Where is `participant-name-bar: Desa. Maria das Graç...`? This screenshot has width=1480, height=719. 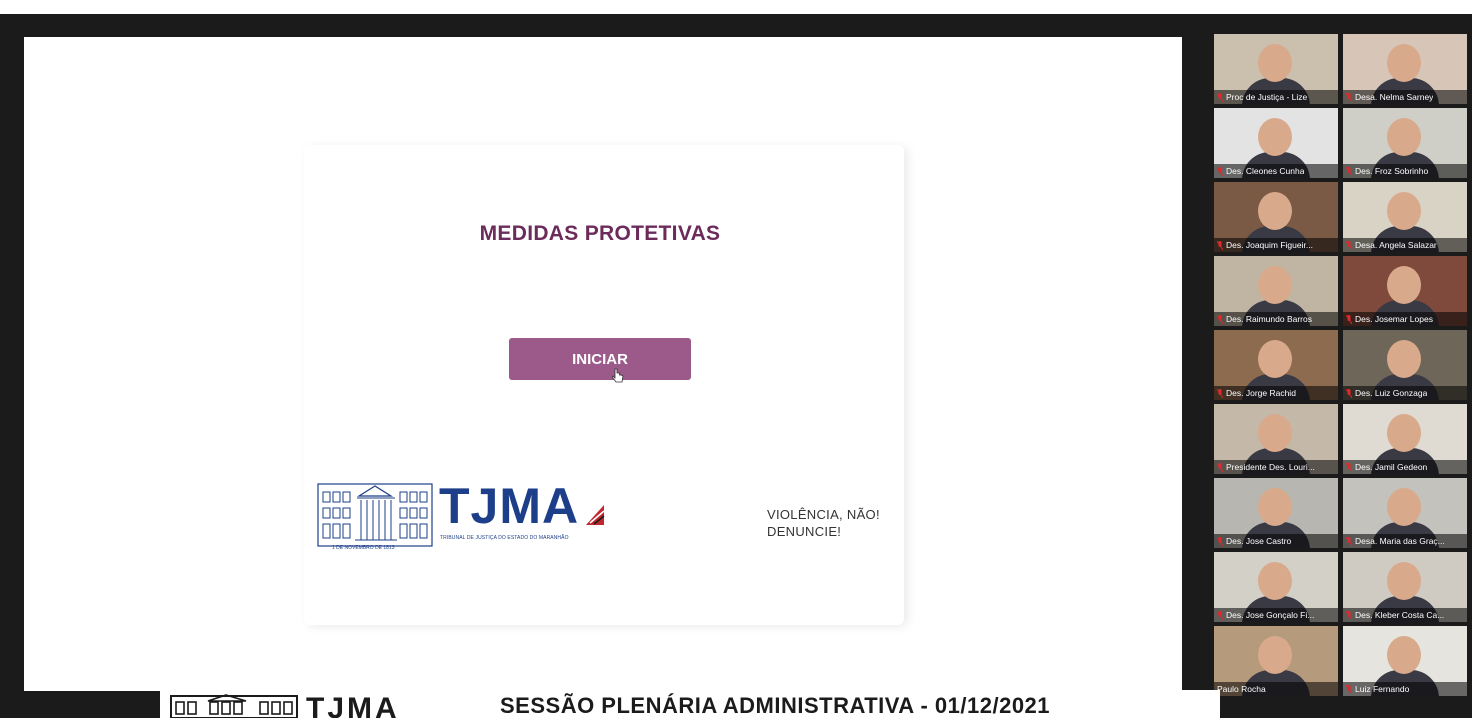
participant-name-bar: Desa. Maria das Graç... is located at coordinates (1405, 541).